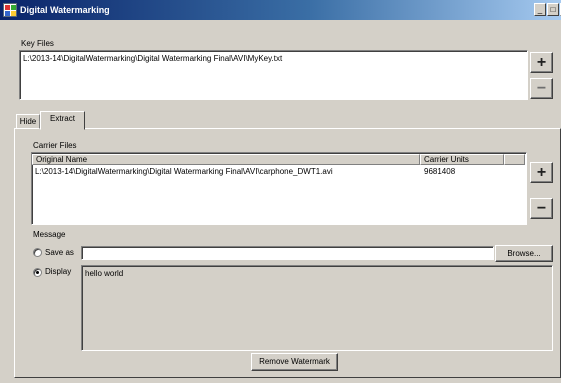 Image resolution: width=561 pixels, height=383 pixels. What do you see at coordinates (62, 120) in the screenshot?
I see `tab-extract: Extract` at bounding box center [62, 120].